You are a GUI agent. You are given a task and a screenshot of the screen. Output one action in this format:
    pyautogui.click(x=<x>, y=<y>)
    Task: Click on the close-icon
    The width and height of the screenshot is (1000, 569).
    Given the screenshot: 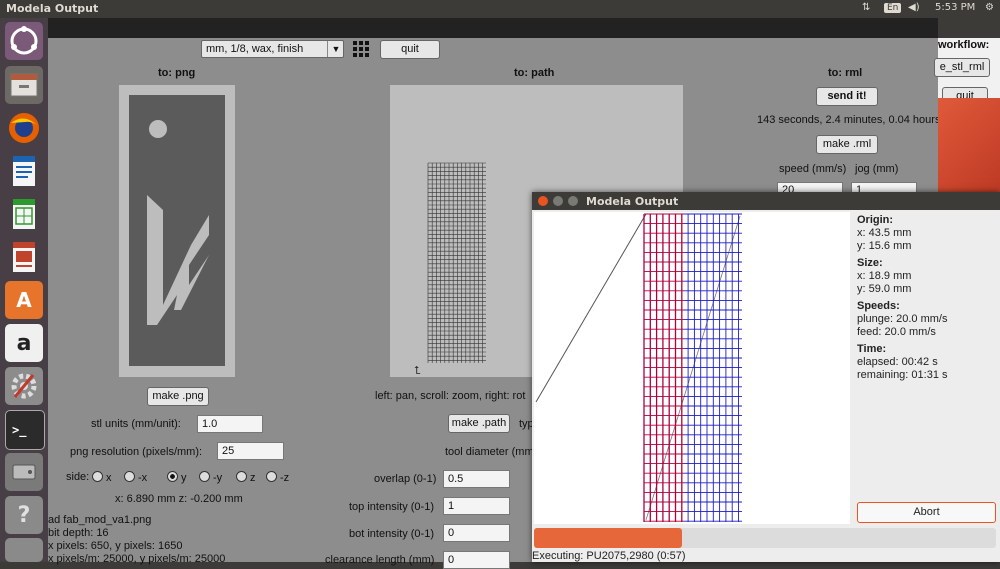 What is the action you would take?
    pyautogui.click(x=543, y=201)
    